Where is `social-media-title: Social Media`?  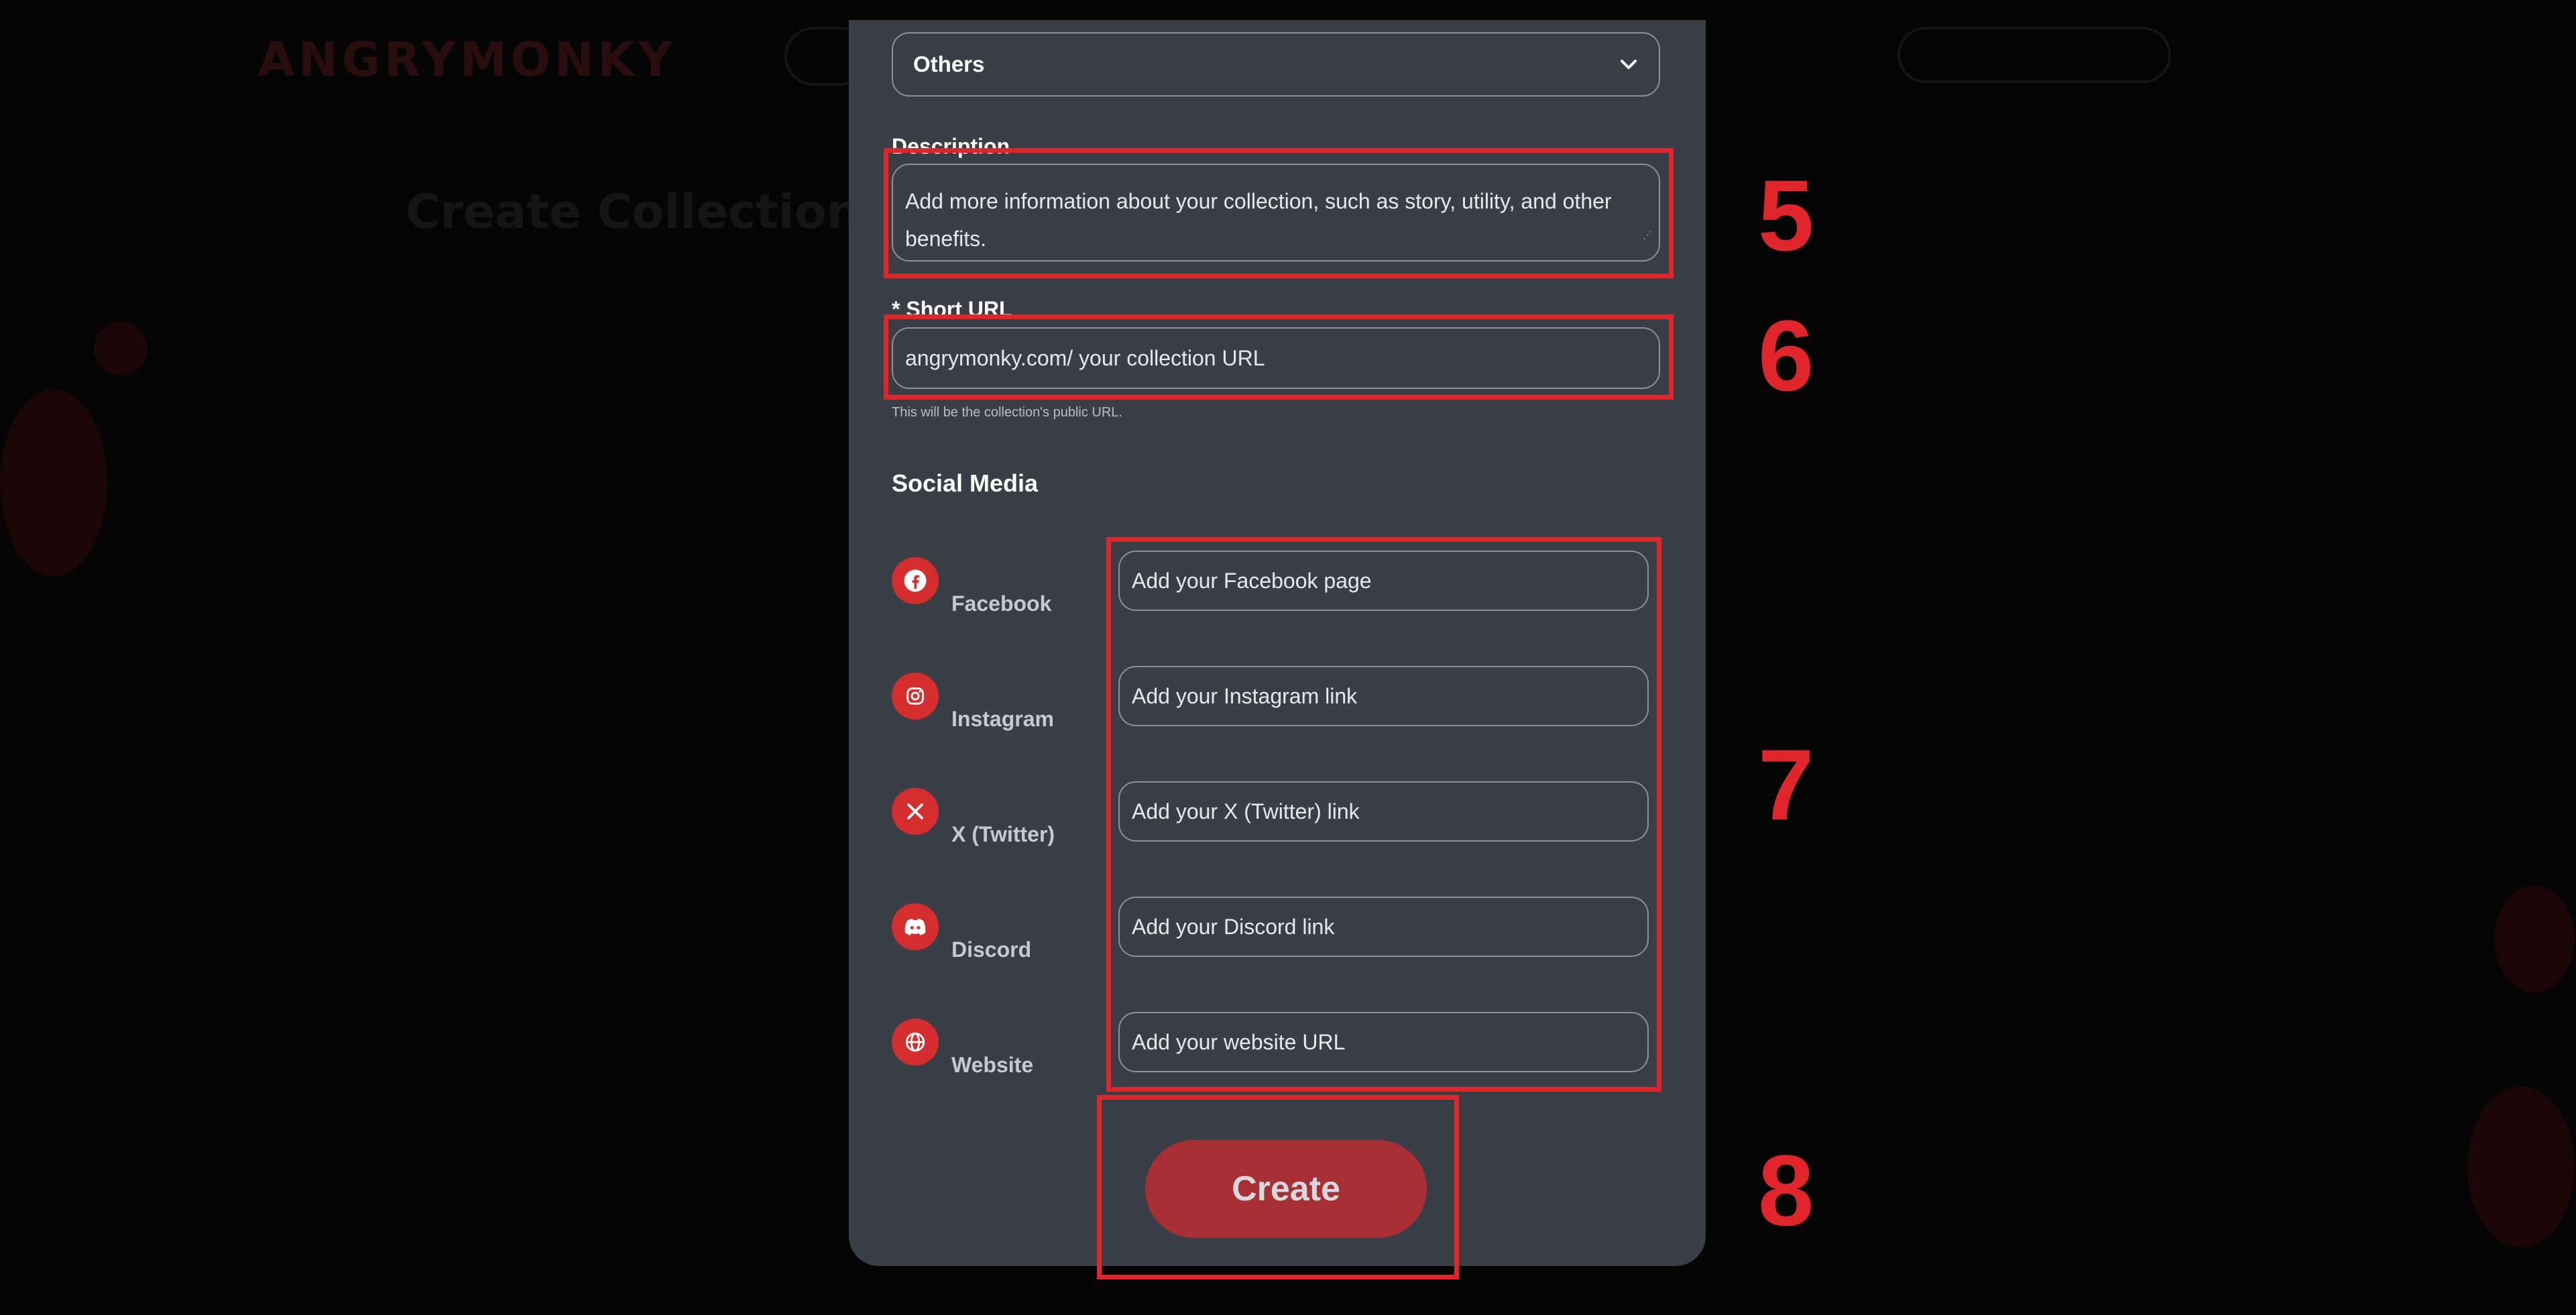 social-media-title: Social Media is located at coordinates (965, 483).